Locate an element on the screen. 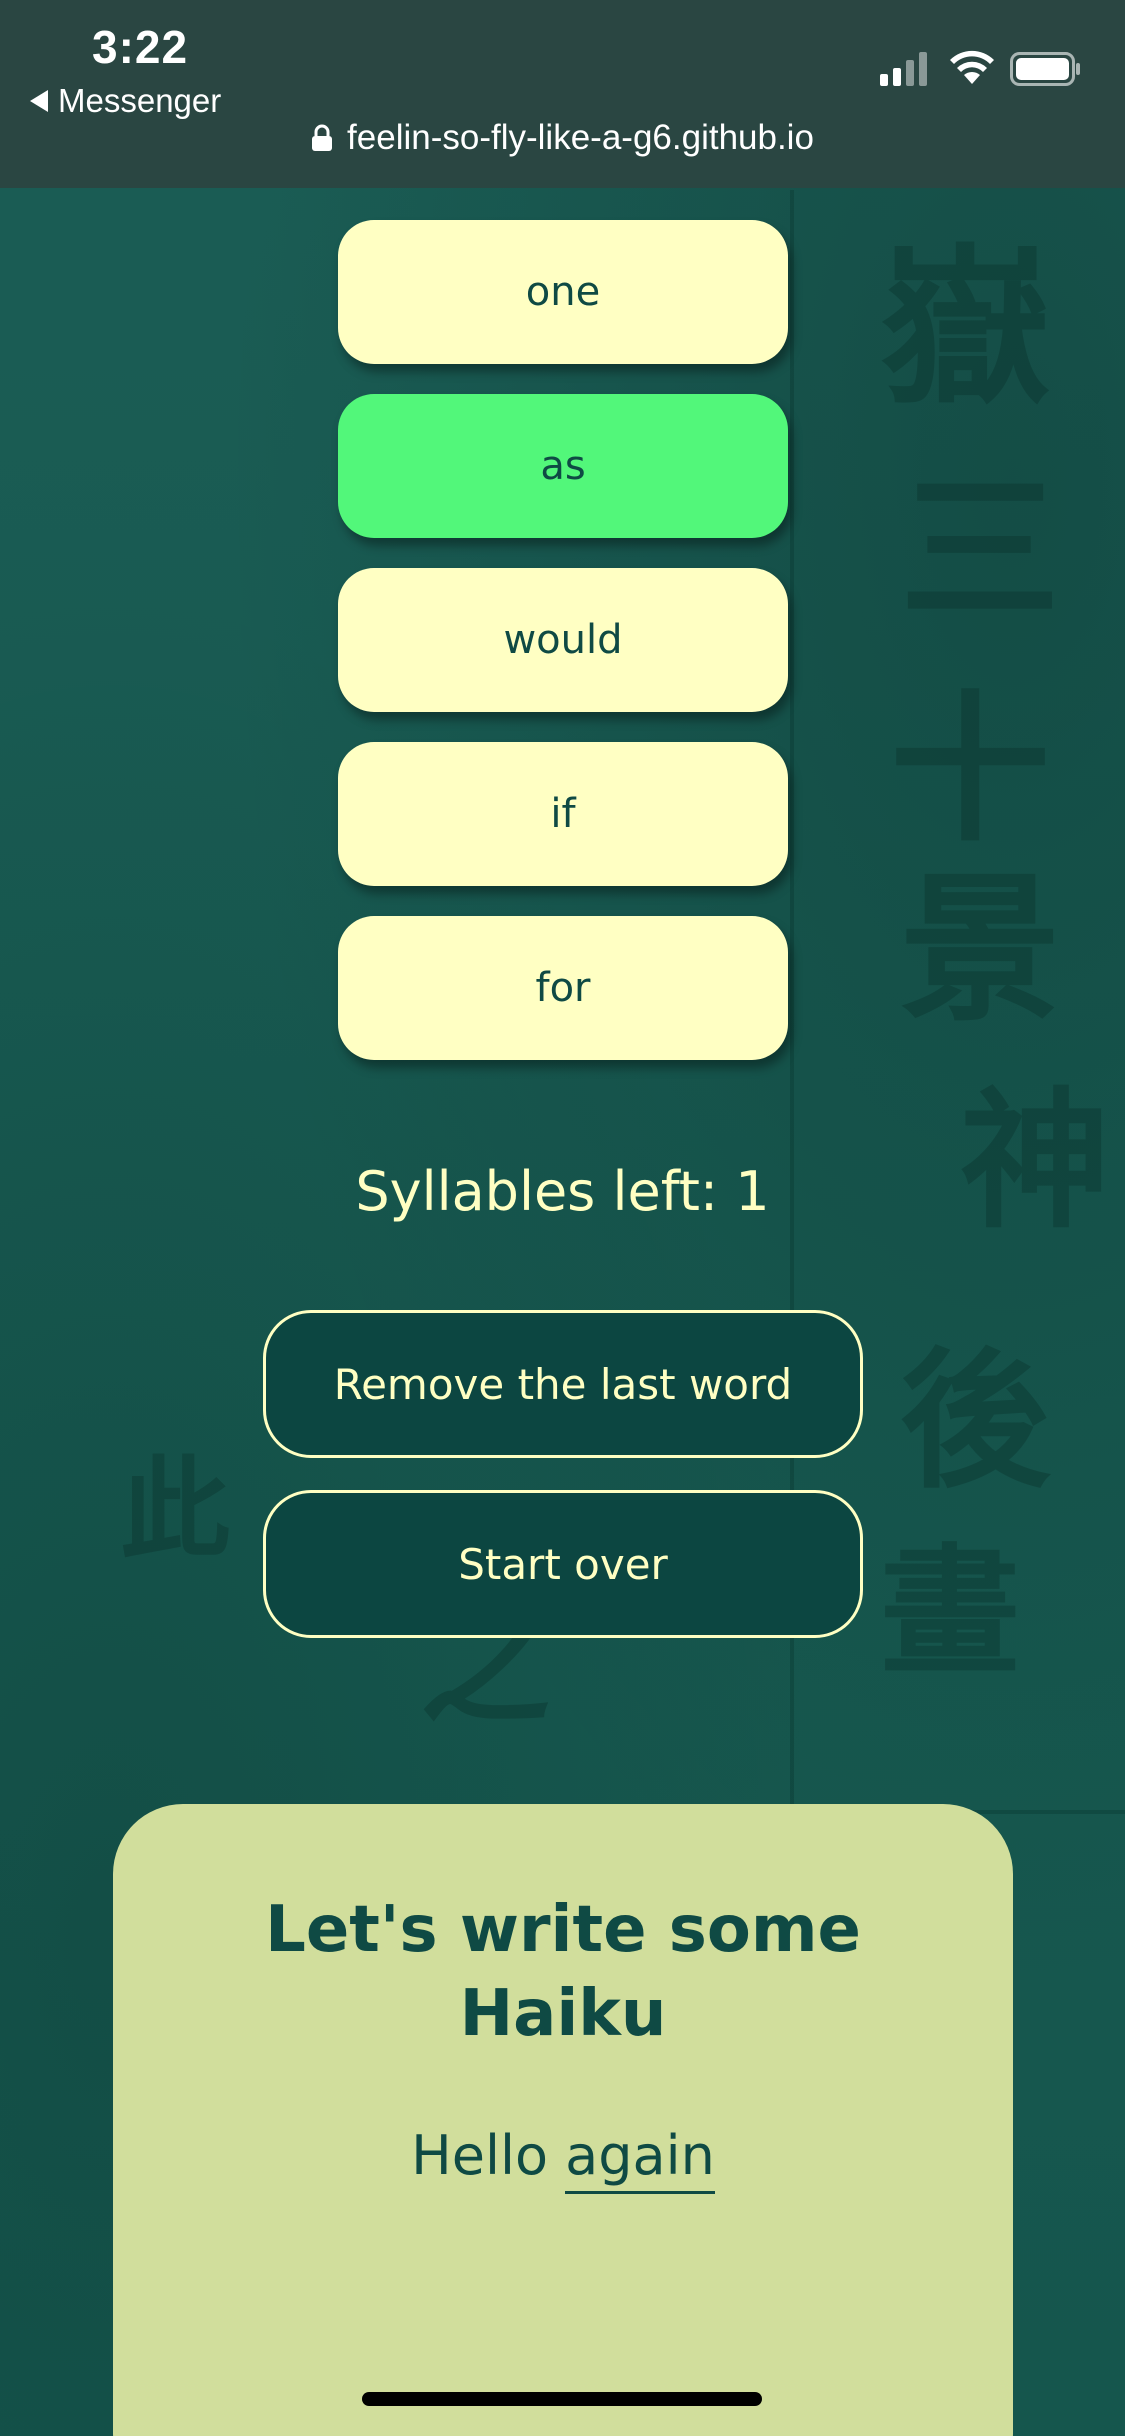  status-time: 3:22 is located at coordinates (140, 47).